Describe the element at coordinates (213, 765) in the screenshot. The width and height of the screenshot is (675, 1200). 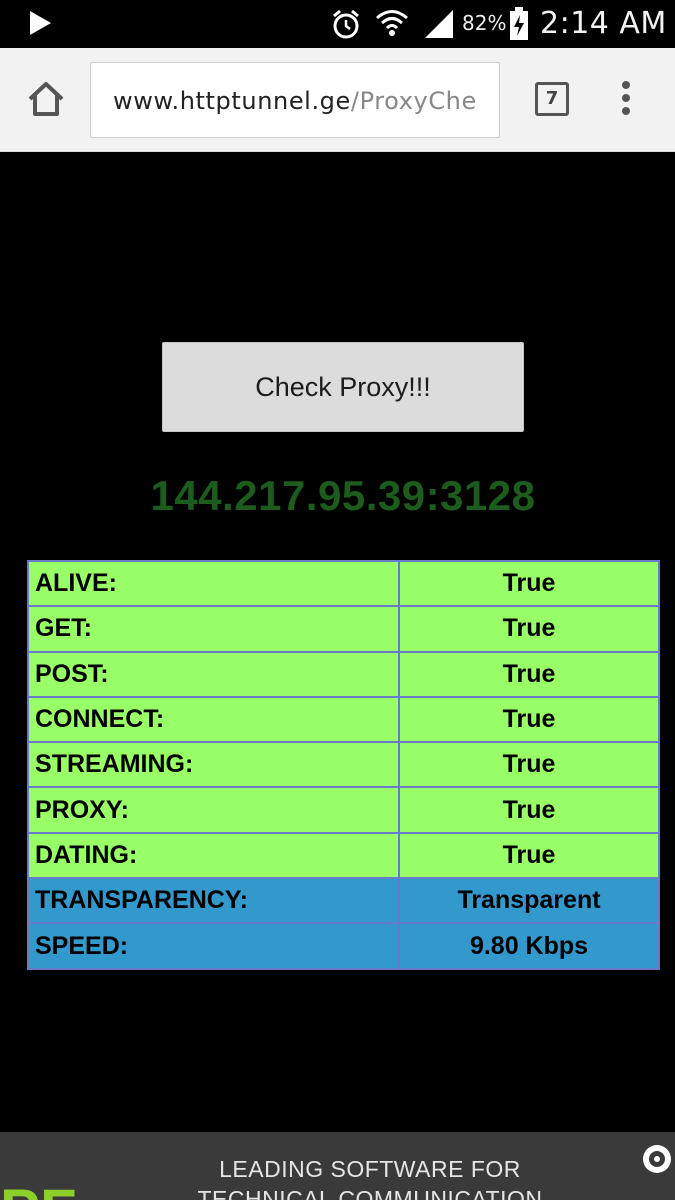
I see `result-label: STREAMING:` at that location.